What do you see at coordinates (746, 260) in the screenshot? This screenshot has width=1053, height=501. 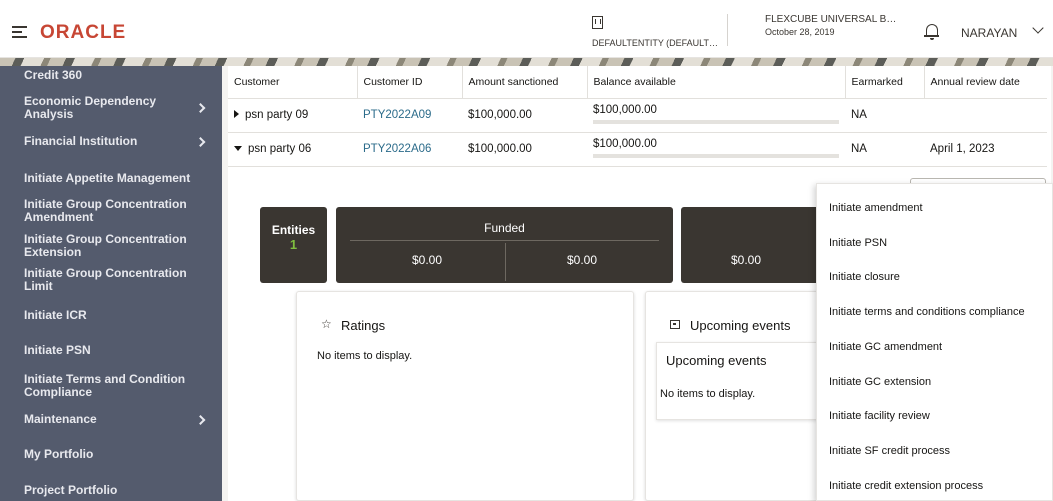 I see `summary-value: $0.00` at bounding box center [746, 260].